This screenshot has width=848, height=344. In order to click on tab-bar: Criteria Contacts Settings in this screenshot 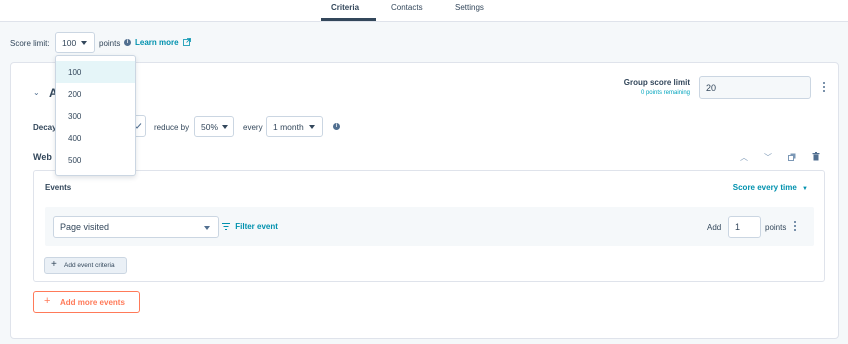, I will do `click(424, 11)`.